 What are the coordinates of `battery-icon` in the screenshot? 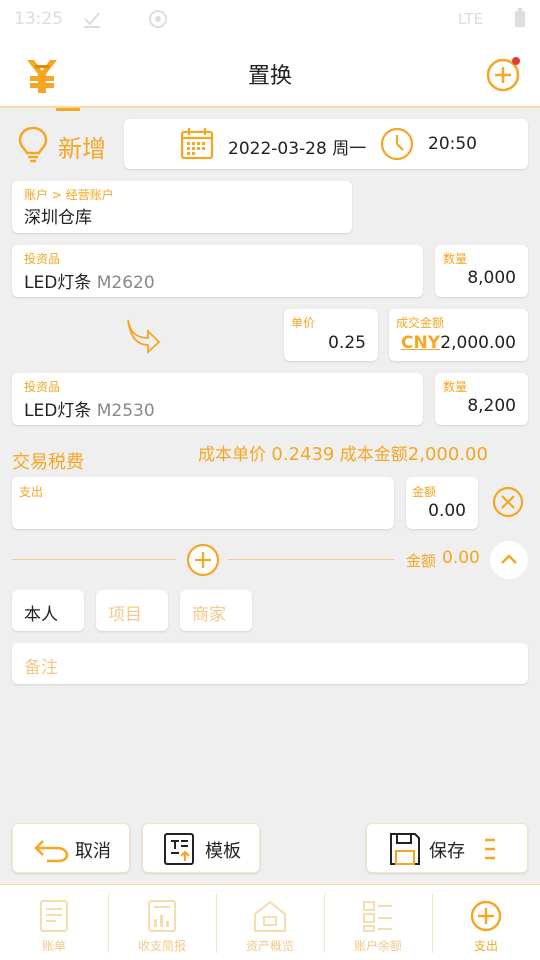 It's located at (520, 18).